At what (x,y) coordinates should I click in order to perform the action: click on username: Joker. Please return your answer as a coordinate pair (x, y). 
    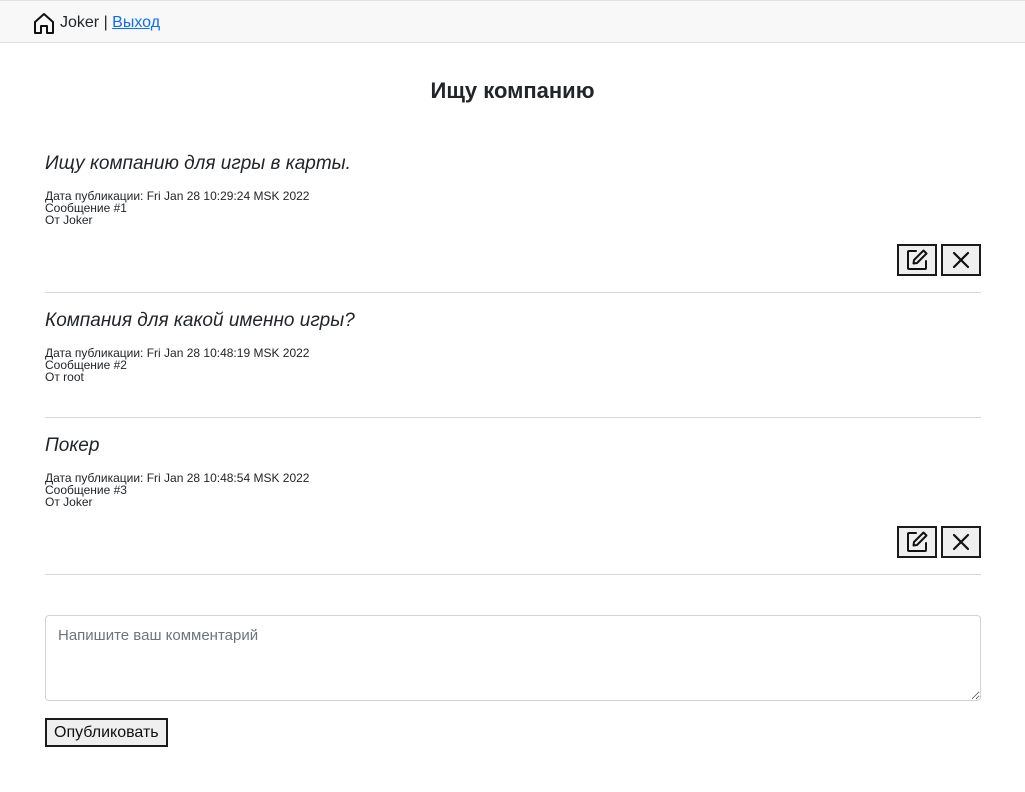
    Looking at the image, I should click on (80, 22).